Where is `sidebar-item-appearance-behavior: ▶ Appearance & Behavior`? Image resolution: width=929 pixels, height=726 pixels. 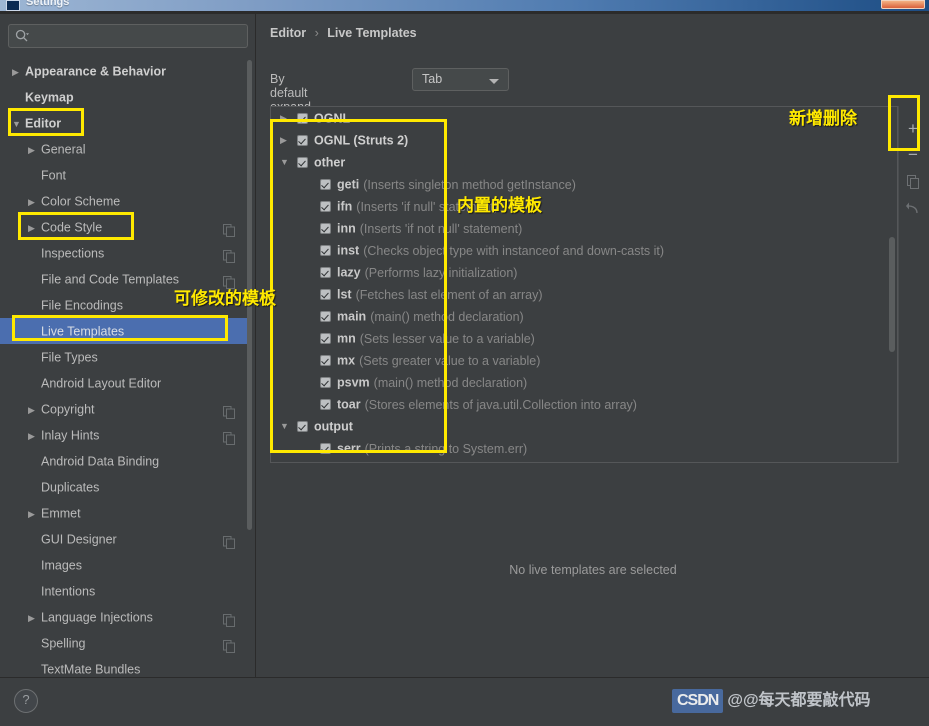
sidebar-item-appearance-behavior: ▶ Appearance & Behavior is located at coordinates (124, 71).